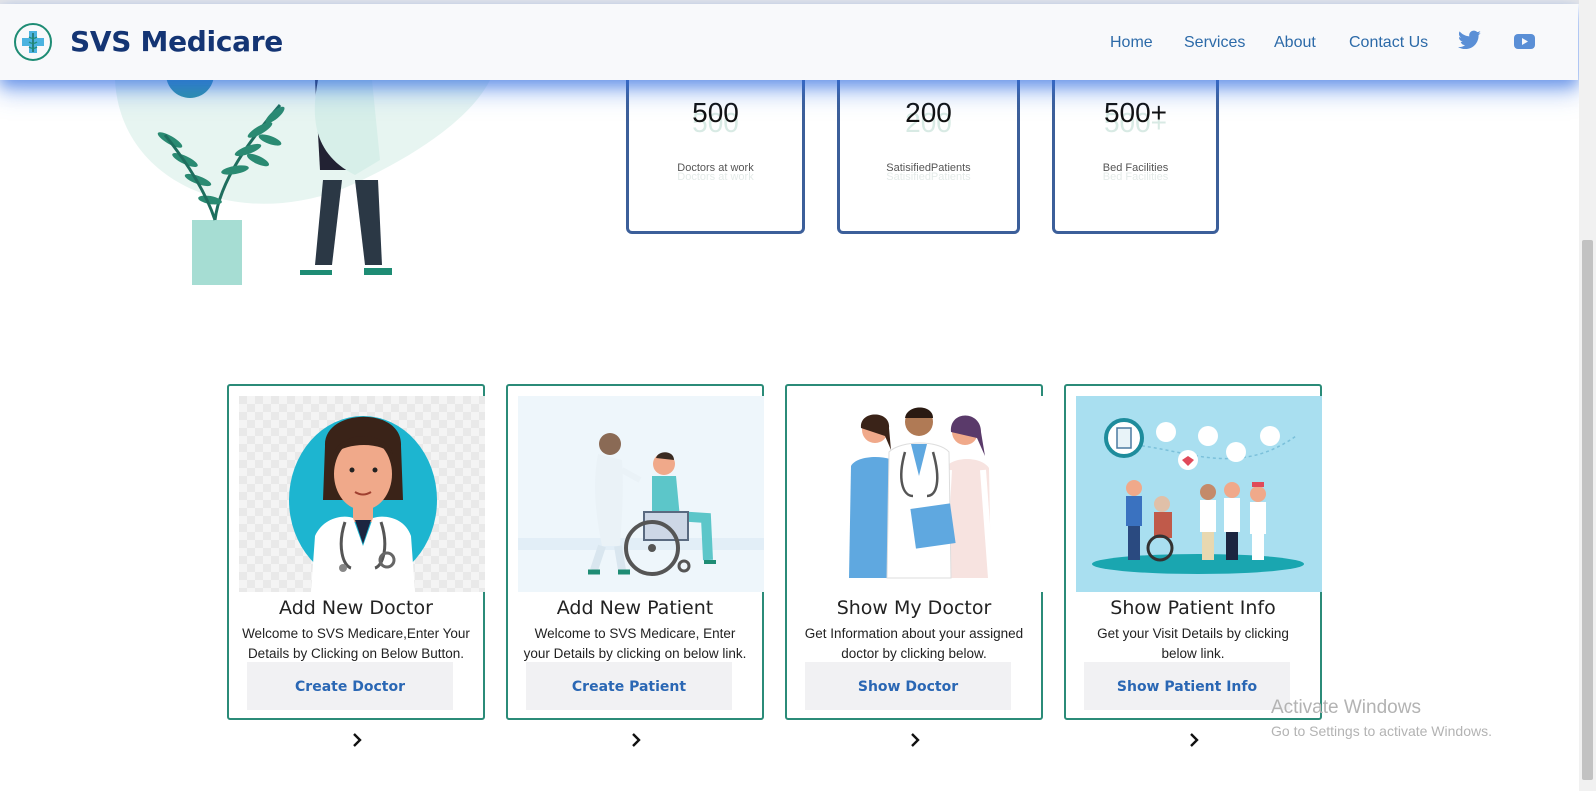 The image size is (1596, 791). What do you see at coordinates (715, 112) in the screenshot?
I see `stat-value: 500` at bounding box center [715, 112].